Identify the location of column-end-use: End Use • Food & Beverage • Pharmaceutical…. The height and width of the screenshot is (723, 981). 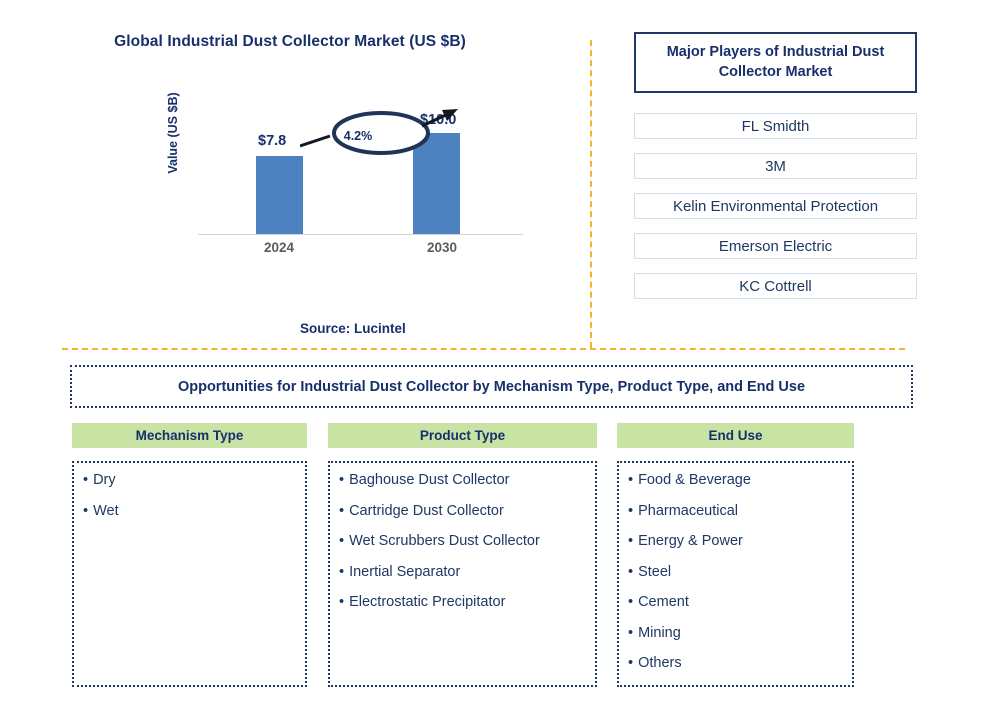
(735, 555).